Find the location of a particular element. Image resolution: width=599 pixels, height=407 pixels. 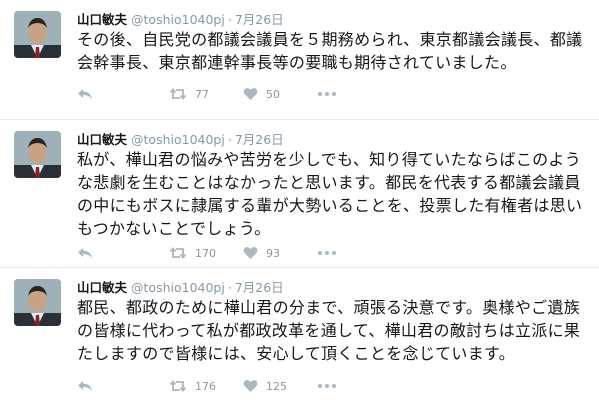

retweet-count: 176 is located at coordinates (205, 386).